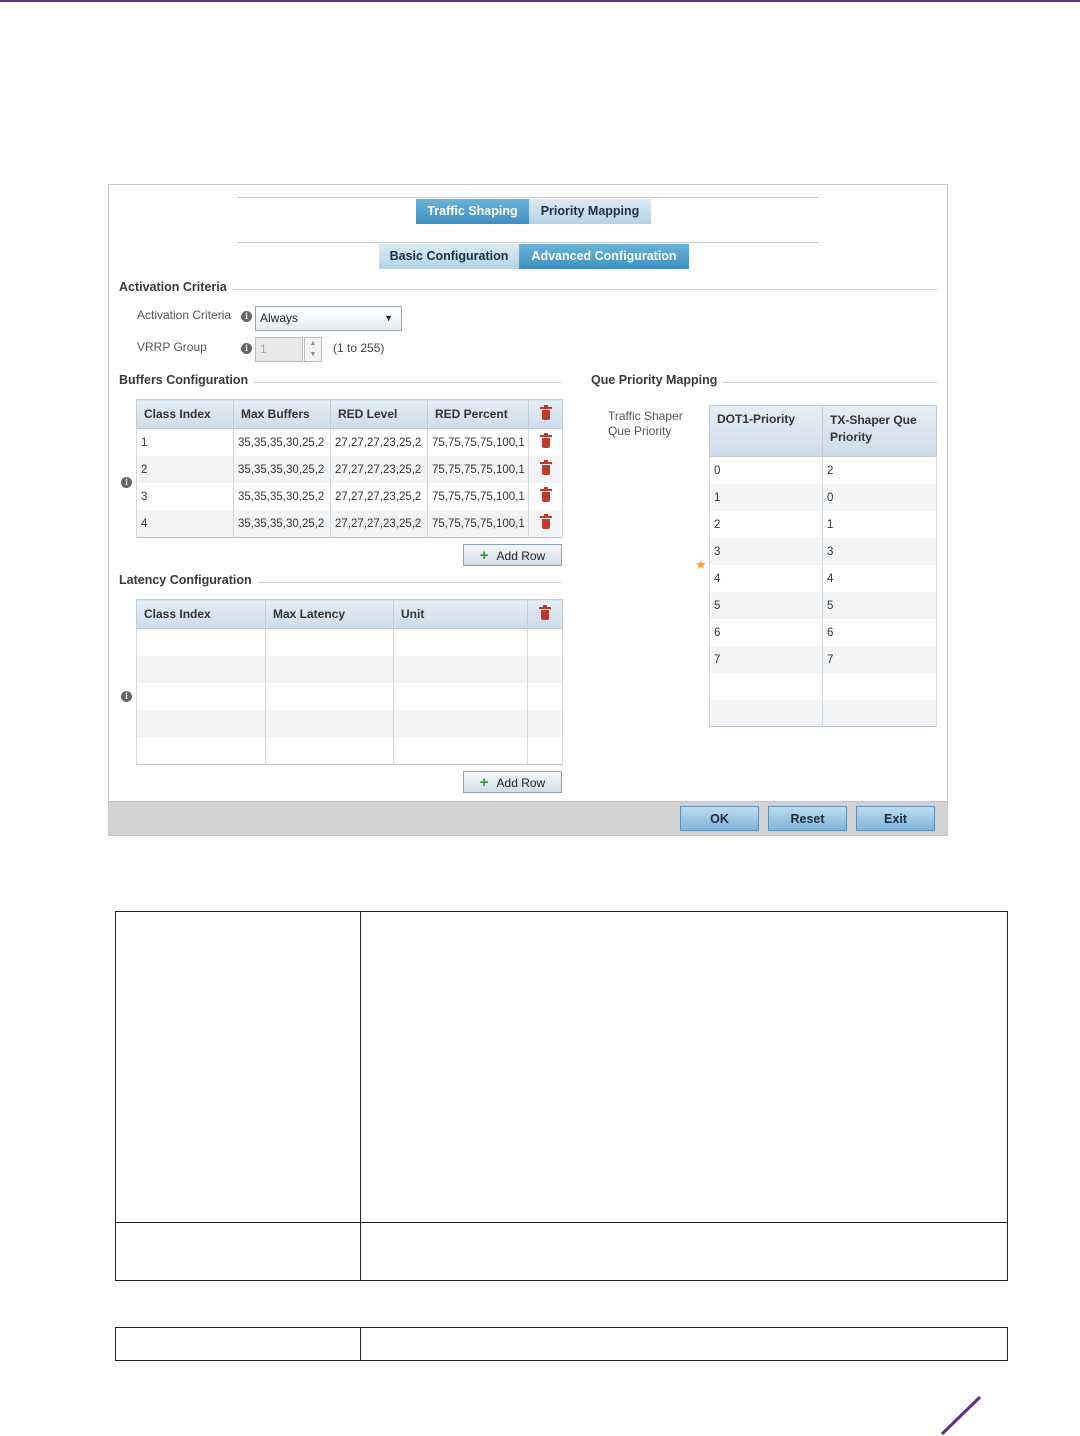 The width and height of the screenshot is (1080, 1436). I want to click on table-row: 77, so click(823, 659).